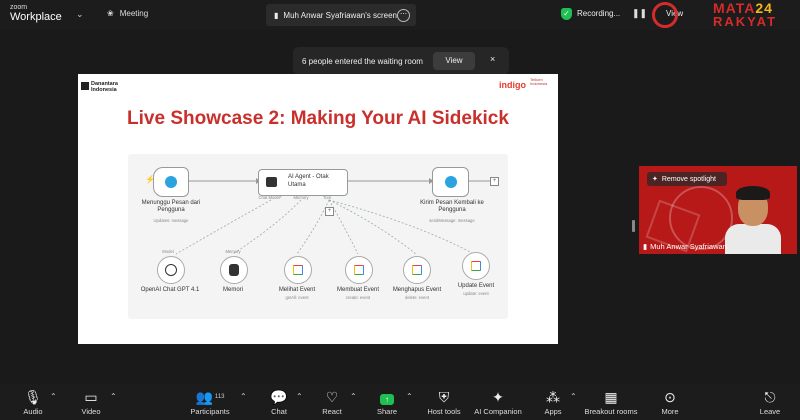 The height and width of the screenshot is (420, 800). What do you see at coordinates (303, 182) in the screenshot?
I see `ai-agent-node: AI Agent - Otak Utama` at bounding box center [303, 182].